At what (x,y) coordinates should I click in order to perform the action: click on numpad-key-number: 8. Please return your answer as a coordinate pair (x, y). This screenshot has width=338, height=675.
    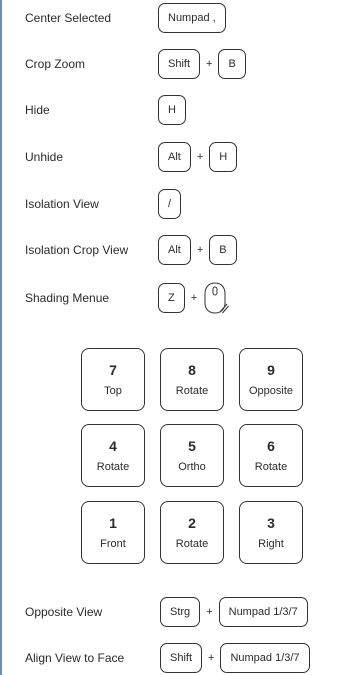
    Looking at the image, I should click on (192, 370).